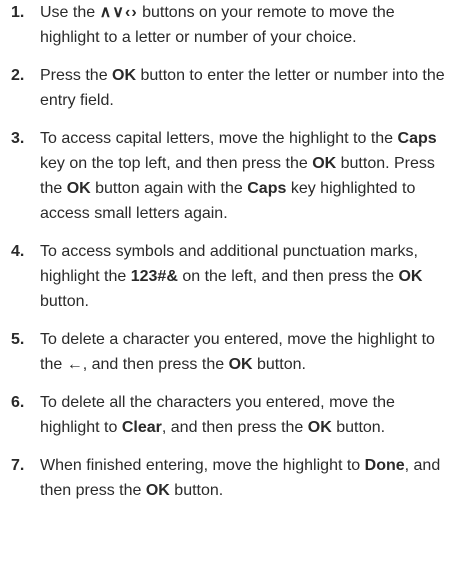  Describe the element at coordinates (141, 427) in the screenshot. I see `step-keyword: Clear` at that location.